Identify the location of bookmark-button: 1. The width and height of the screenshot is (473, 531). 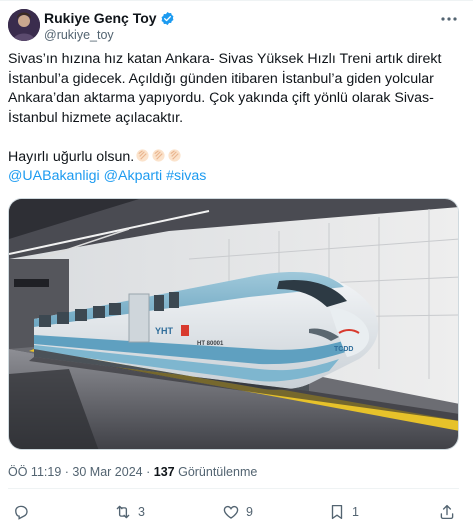
(343, 512).